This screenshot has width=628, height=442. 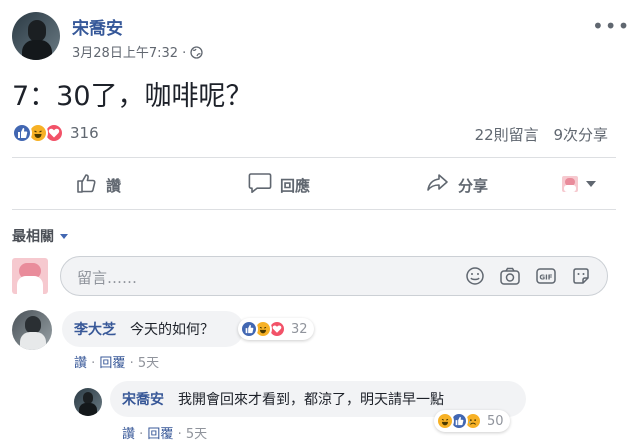 I want to click on comment-bubble: 李大芝 今天的如何？, so click(x=153, y=329).